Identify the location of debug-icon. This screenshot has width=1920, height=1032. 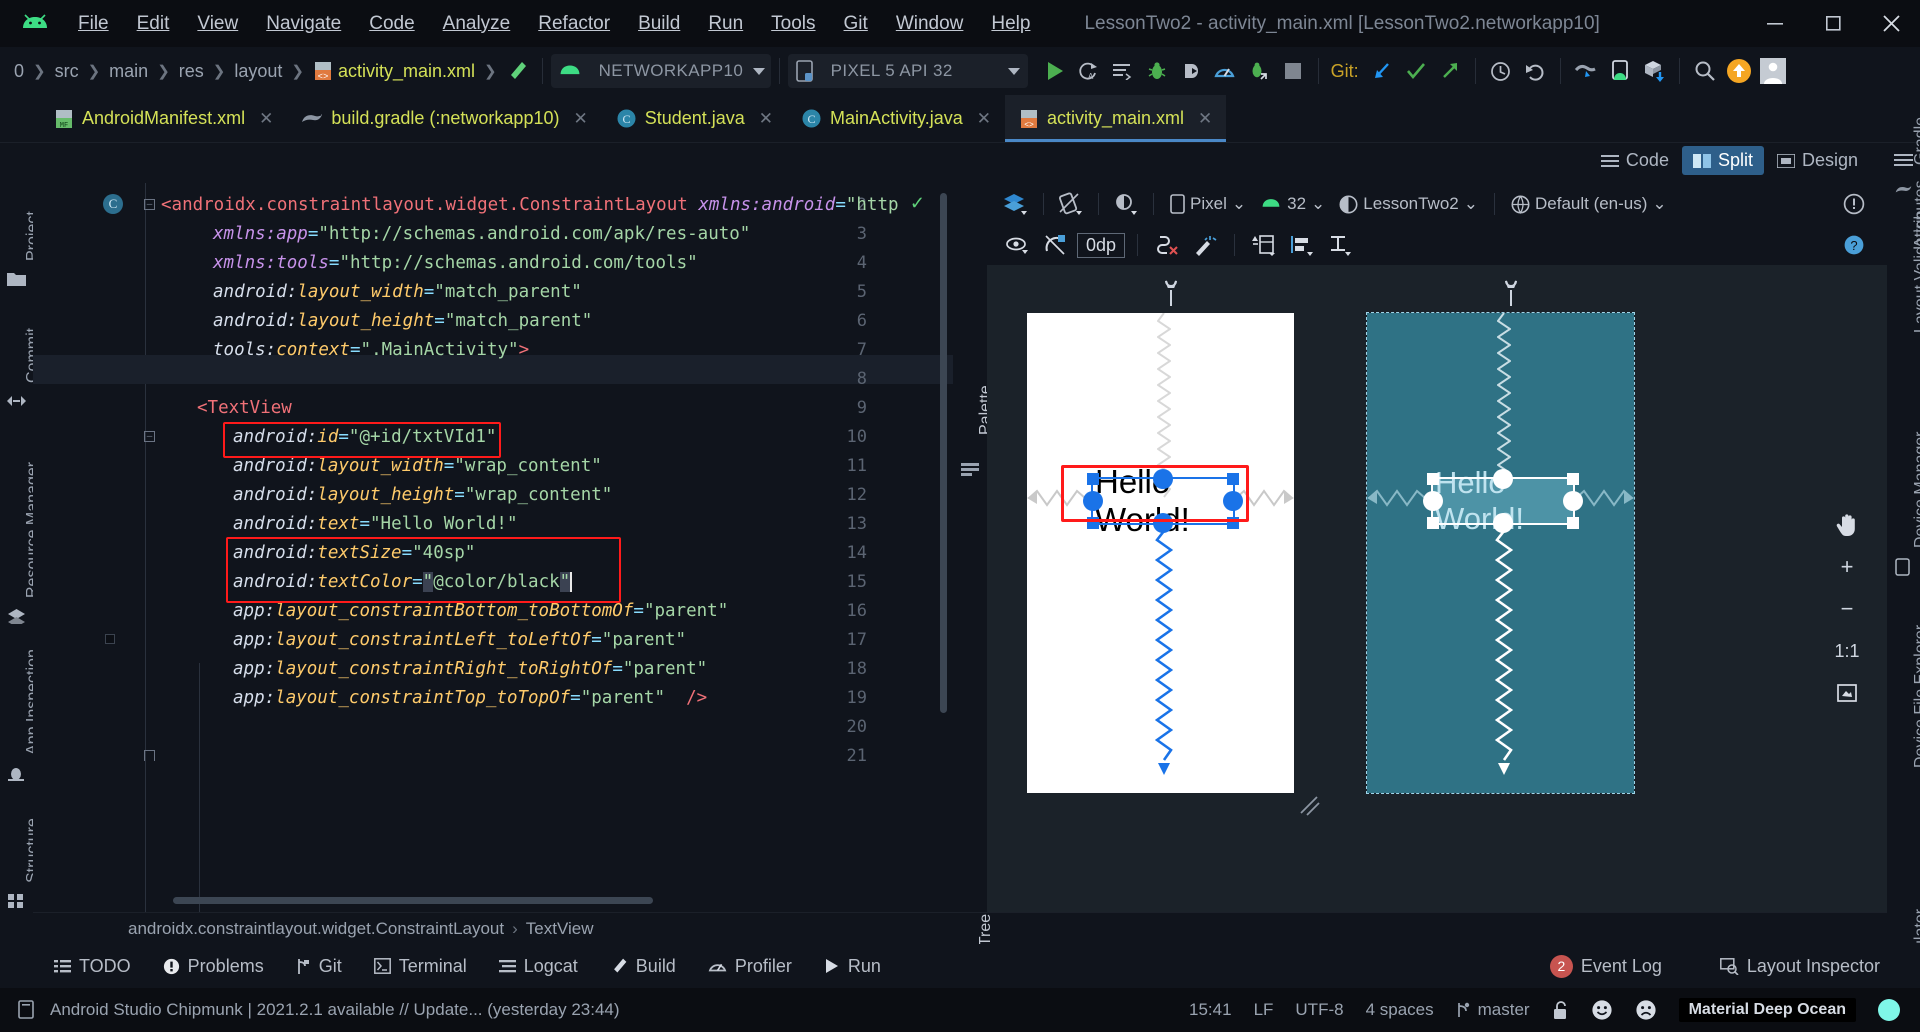
(1157, 71).